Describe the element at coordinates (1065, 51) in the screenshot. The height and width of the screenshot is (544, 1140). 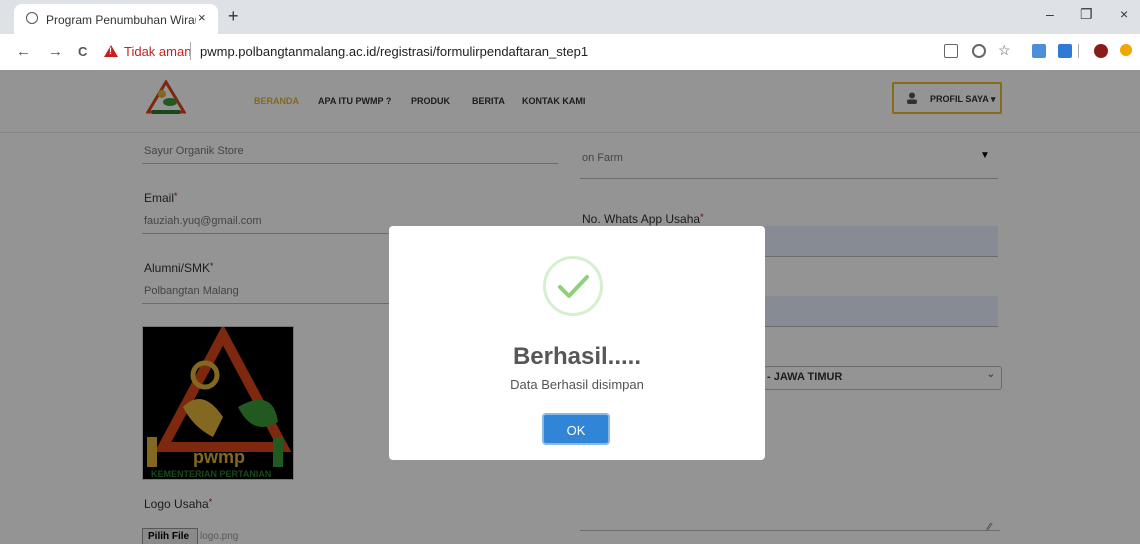
I see `save-extension-icon` at that location.